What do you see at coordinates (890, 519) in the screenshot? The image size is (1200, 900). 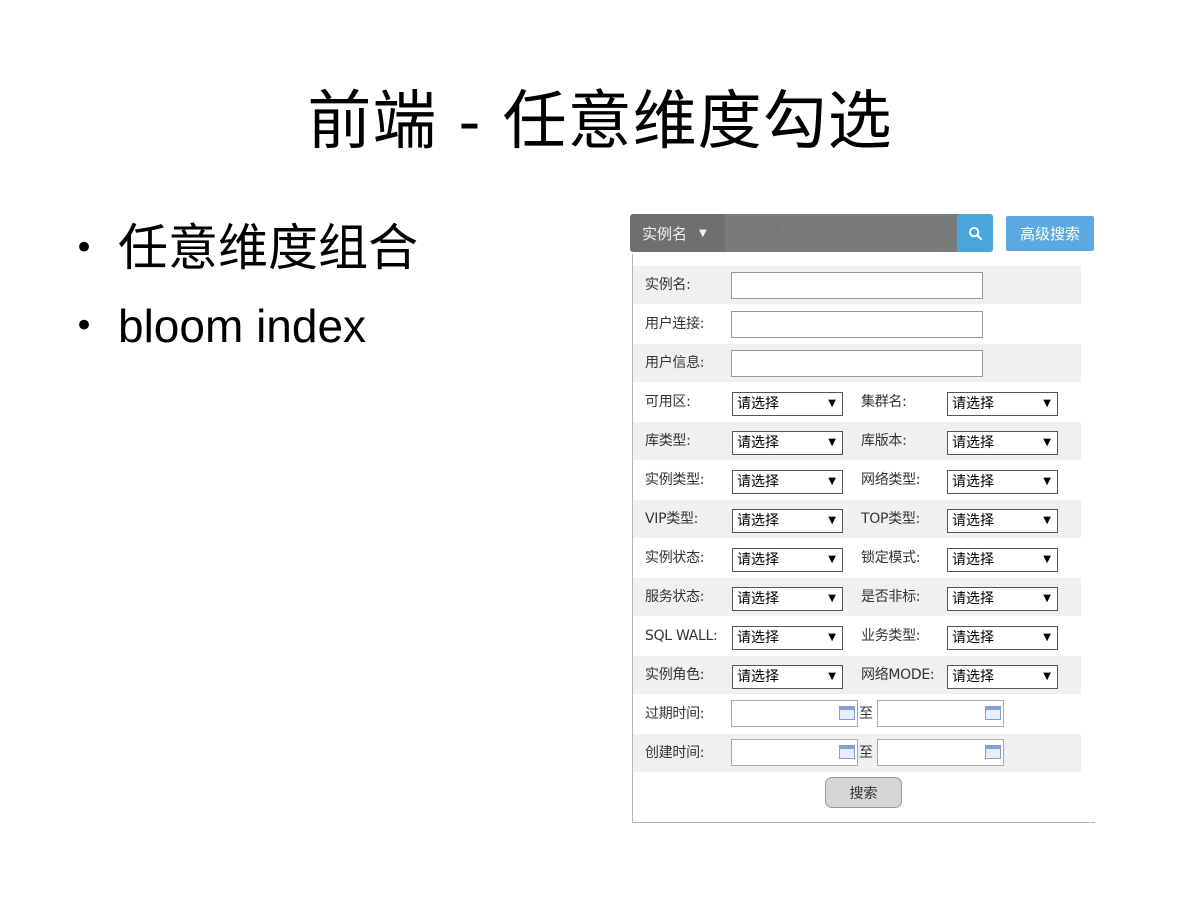 I see `field-label: TOP类型:` at bounding box center [890, 519].